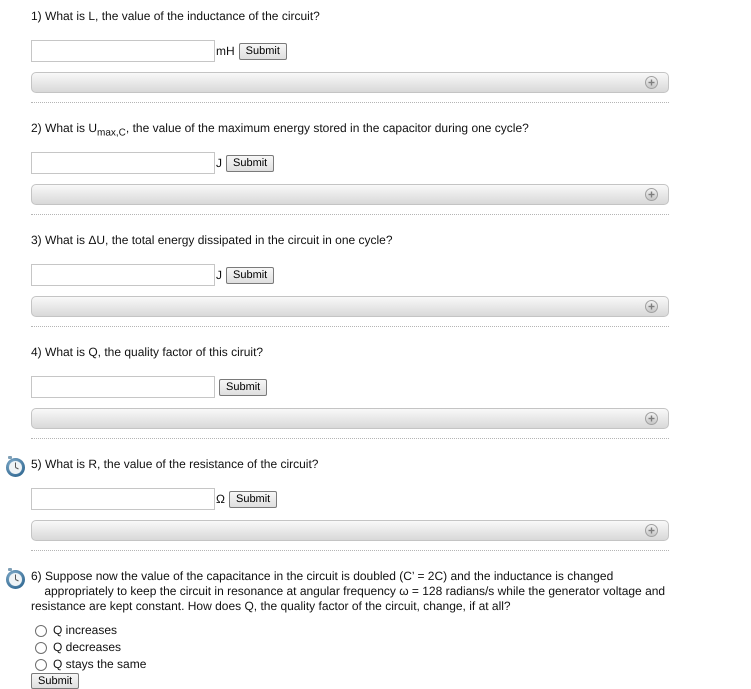 The image size is (751, 689). What do you see at coordinates (212, 240) in the screenshot?
I see `question-text: 3) What is ΔU, the total energy dissipated in the circuit in one cycle?` at bounding box center [212, 240].